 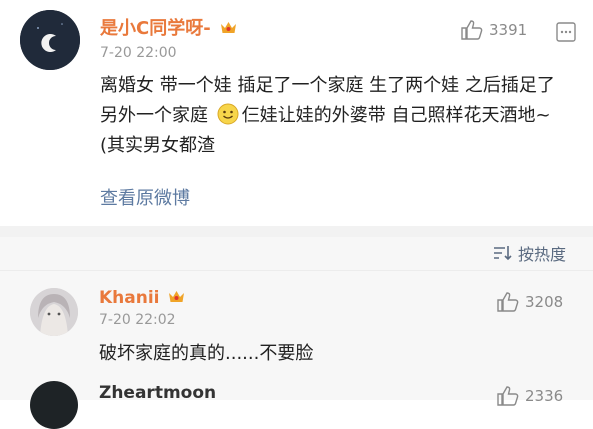 I want to click on like-button: 3208, so click(x=530, y=302).